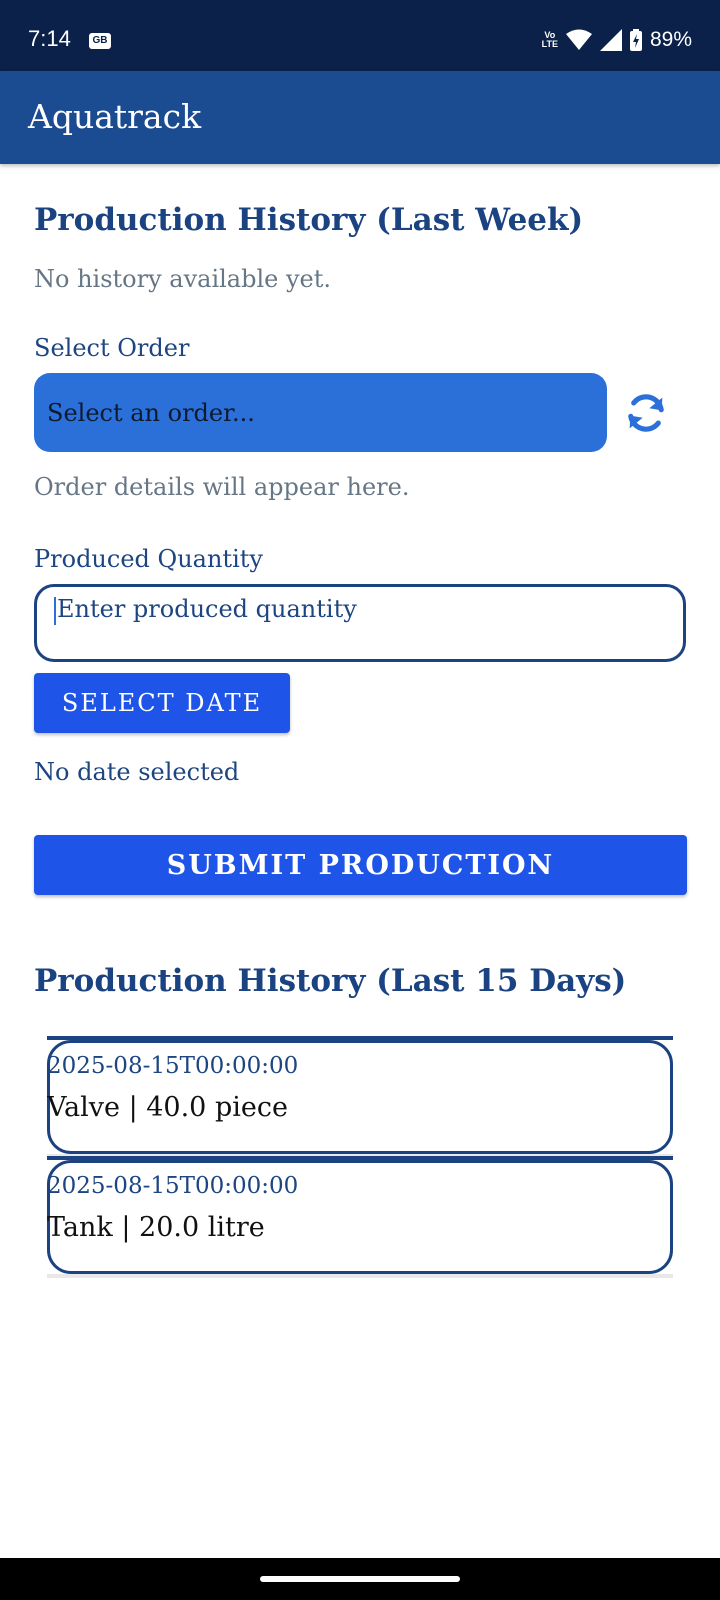 This screenshot has height=1600, width=720. What do you see at coordinates (670, 39) in the screenshot?
I see `battery-percent: 89%` at bounding box center [670, 39].